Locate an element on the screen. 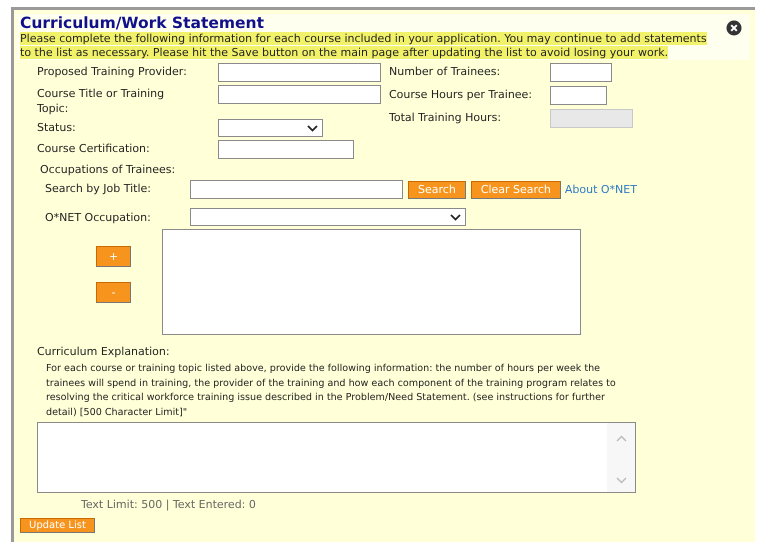 The width and height of the screenshot is (763, 542). field-label: Course Title or Training Topic: is located at coordinates (101, 101).